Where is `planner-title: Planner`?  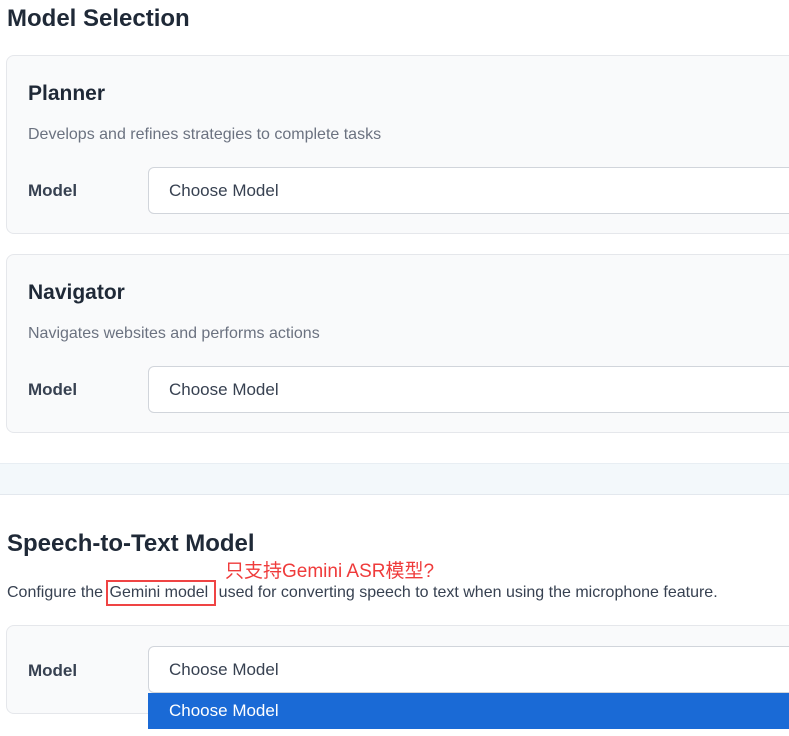 planner-title: Planner is located at coordinates (67, 93).